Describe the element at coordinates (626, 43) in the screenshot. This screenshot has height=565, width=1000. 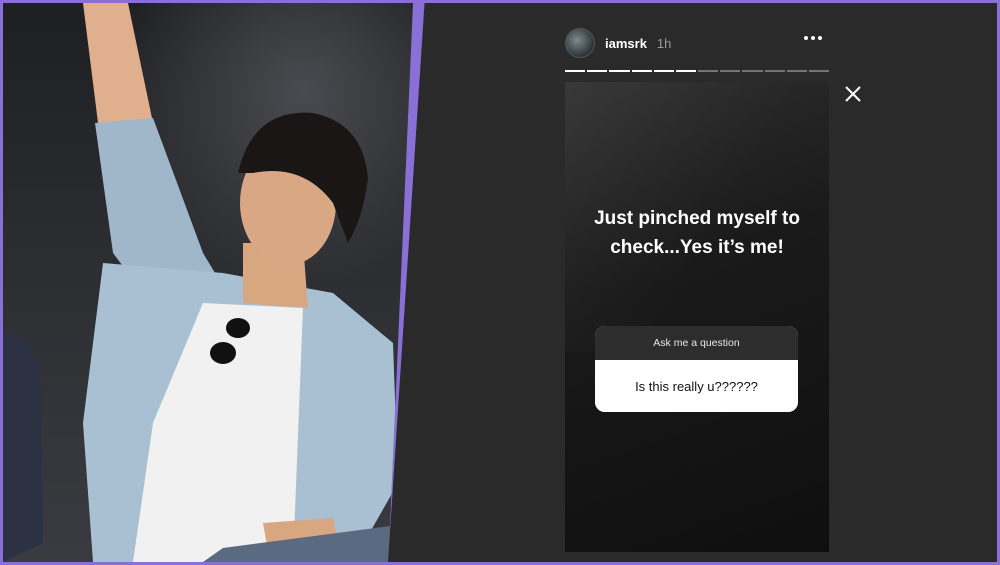
I see `username: iamsrk` at that location.